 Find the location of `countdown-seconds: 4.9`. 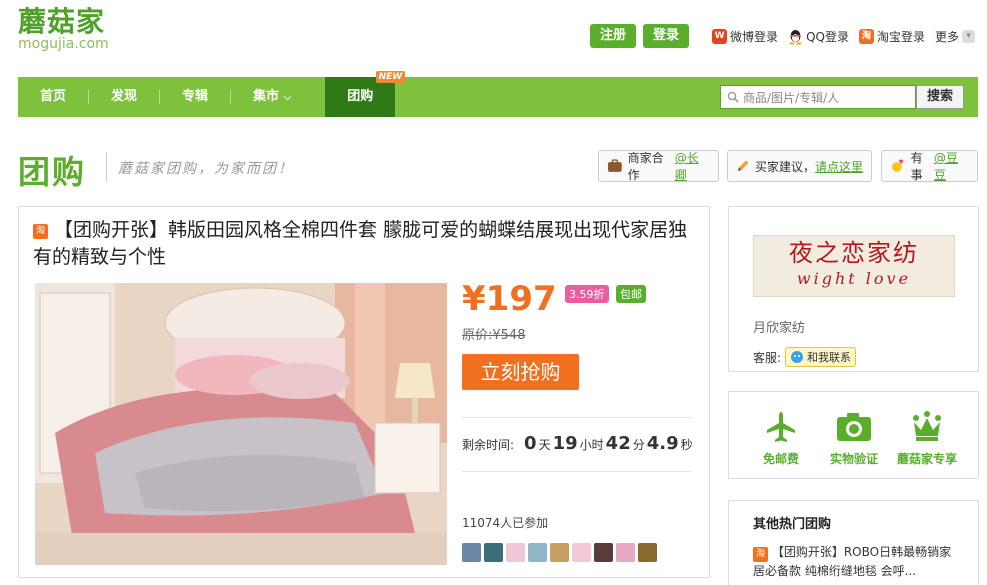

countdown-seconds: 4.9 is located at coordinates (662, 443).